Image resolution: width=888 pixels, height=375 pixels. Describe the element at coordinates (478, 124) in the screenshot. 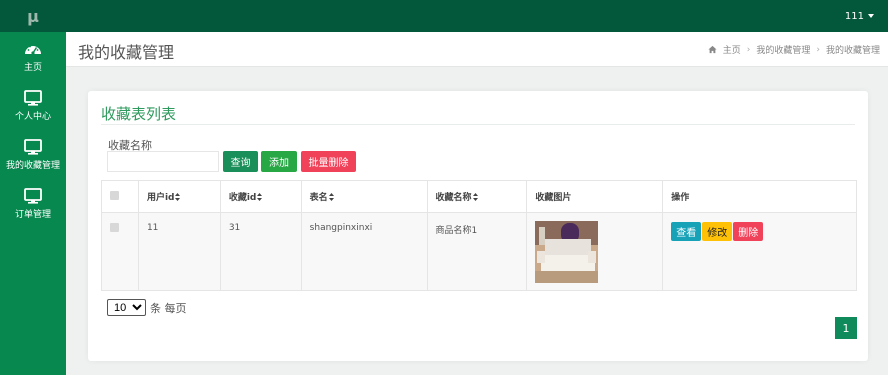

I see `divider` at that location.